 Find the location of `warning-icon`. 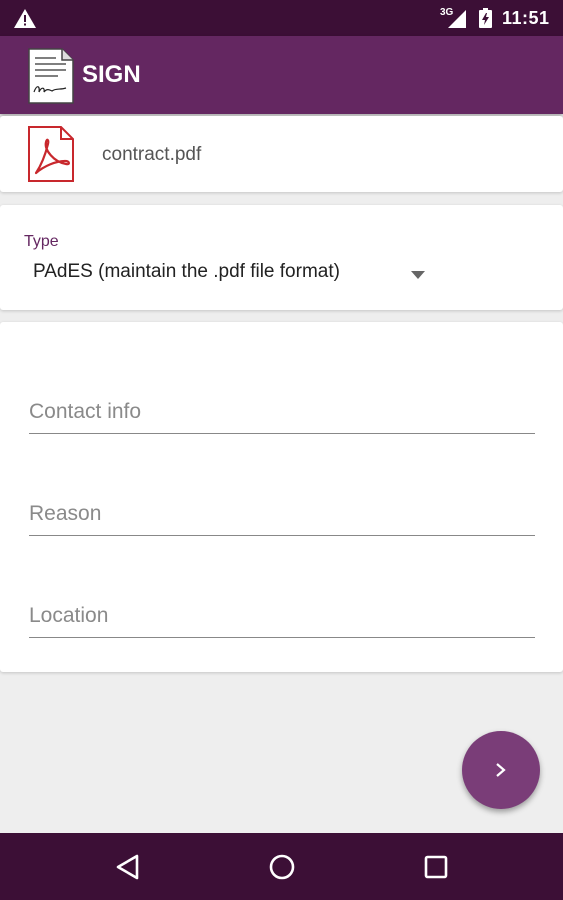

warning-icon is located at coordinates (25, 18).